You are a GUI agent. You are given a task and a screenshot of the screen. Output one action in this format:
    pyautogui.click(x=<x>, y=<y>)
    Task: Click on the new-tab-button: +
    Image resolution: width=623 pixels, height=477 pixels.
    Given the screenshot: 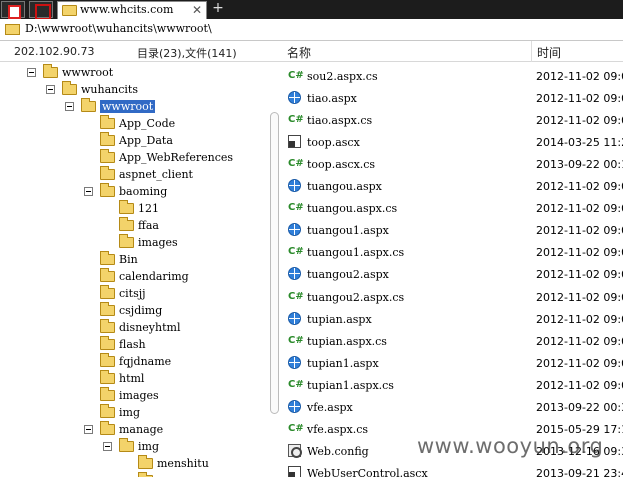 What is the action you would take?
    pyautogui.click(x=218, y=9)
    